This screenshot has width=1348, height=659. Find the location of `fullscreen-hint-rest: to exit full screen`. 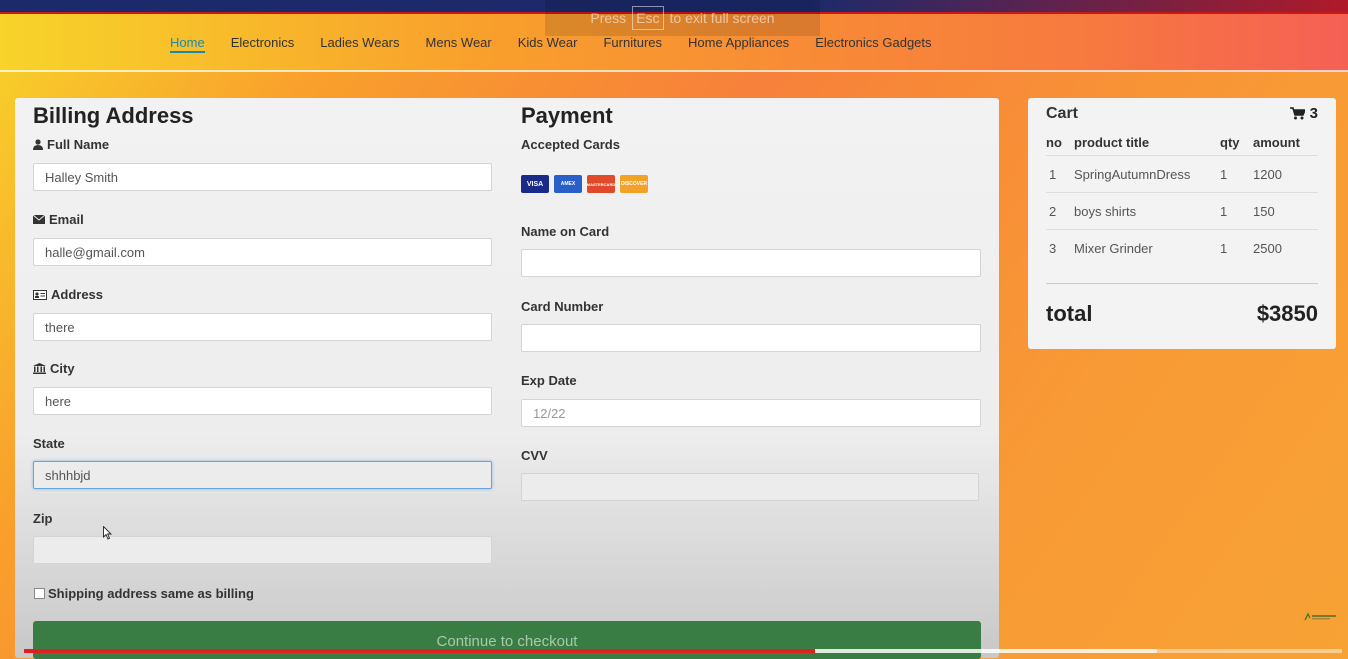

fullscreen-hint-rest: to exit full screen is located at coordinates (722, 18).